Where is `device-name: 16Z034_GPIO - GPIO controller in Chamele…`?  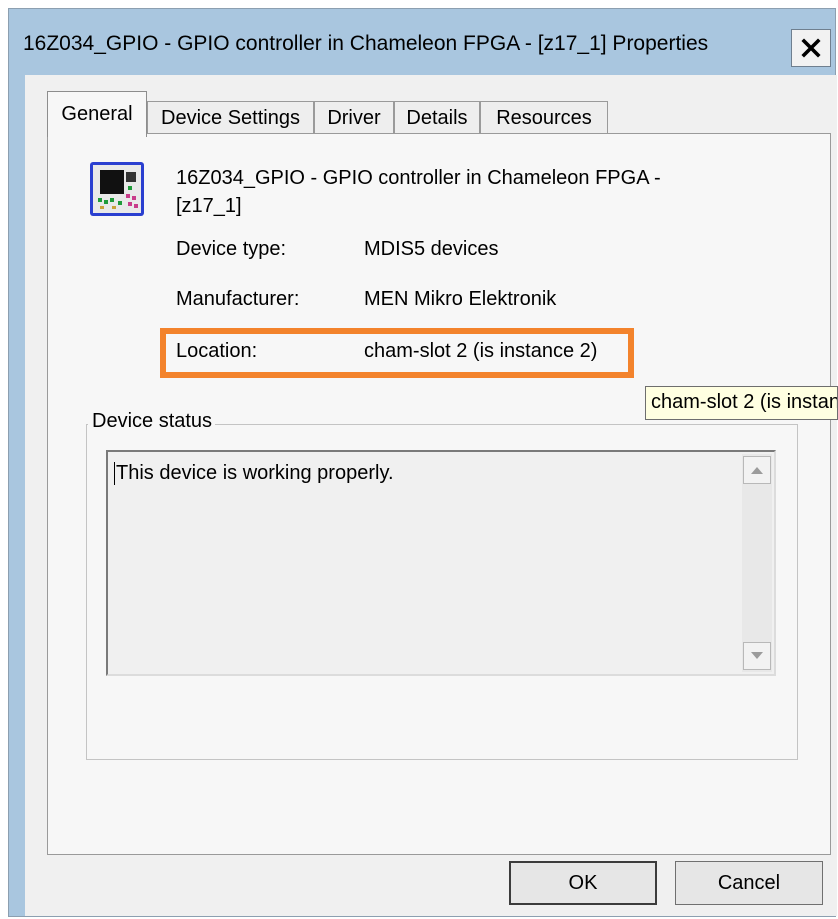 device-name: 16Z034_GPIO - GPIO controller in Chamele… is located at coordinates (418, 192).